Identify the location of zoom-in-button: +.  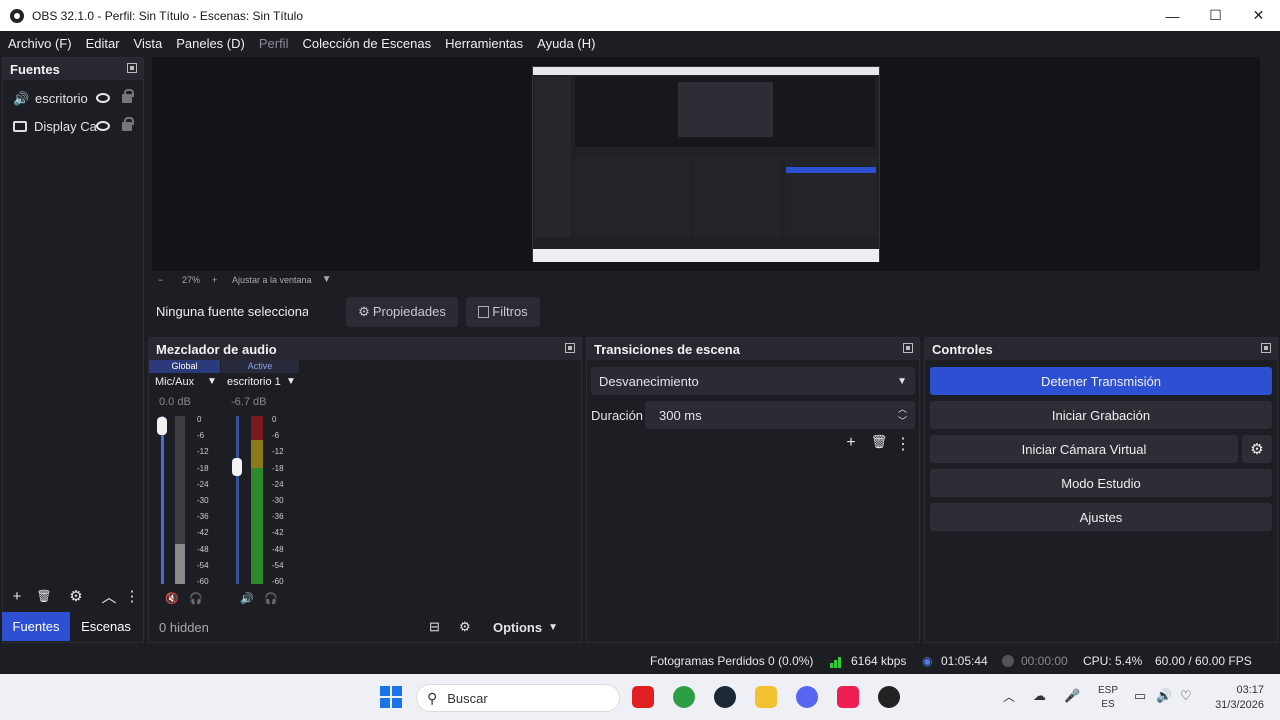
(220, 280).